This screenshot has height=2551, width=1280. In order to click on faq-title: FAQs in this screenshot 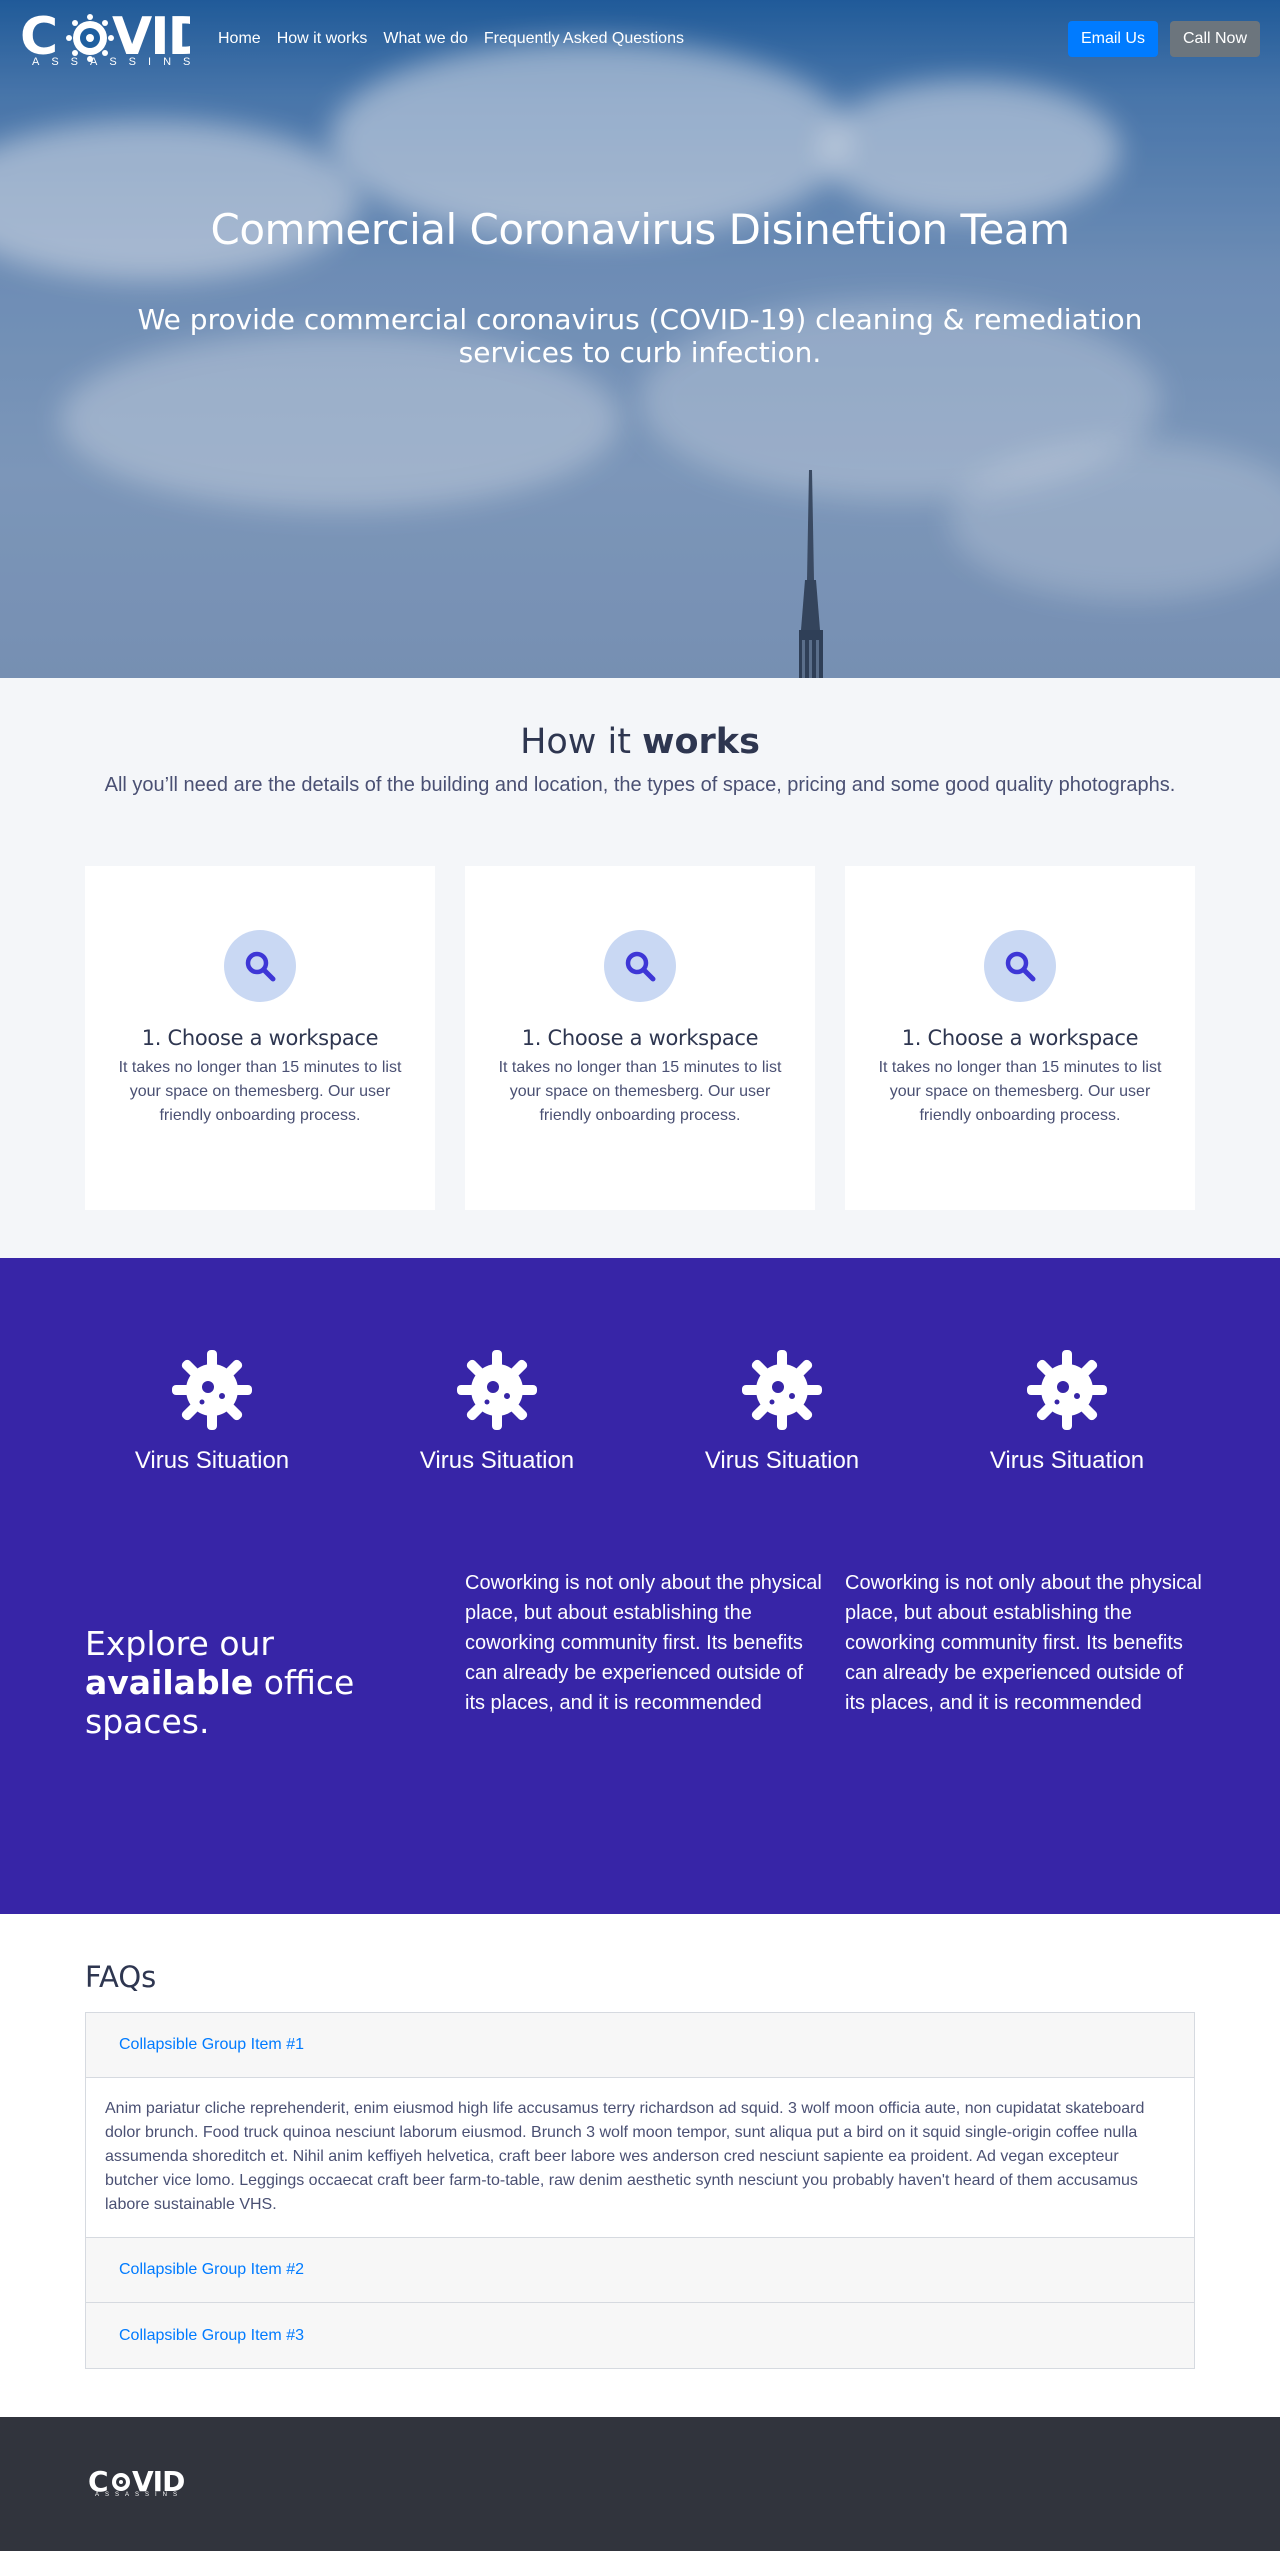, I will do `click(121, 1977)`.